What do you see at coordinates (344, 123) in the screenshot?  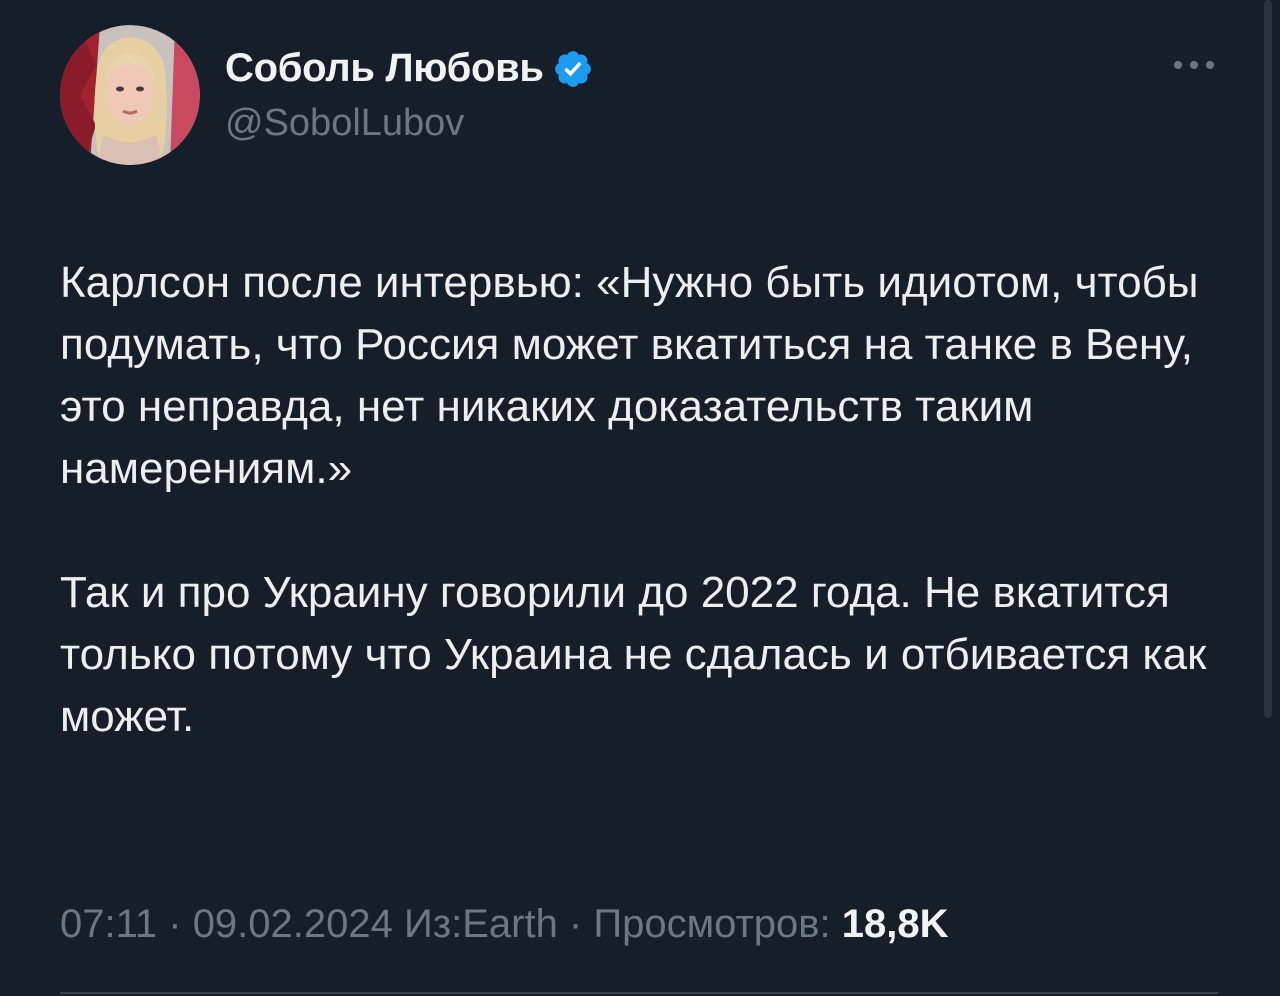 I see `author-handle: @SobolLubov` at bounding box center [344, 123].